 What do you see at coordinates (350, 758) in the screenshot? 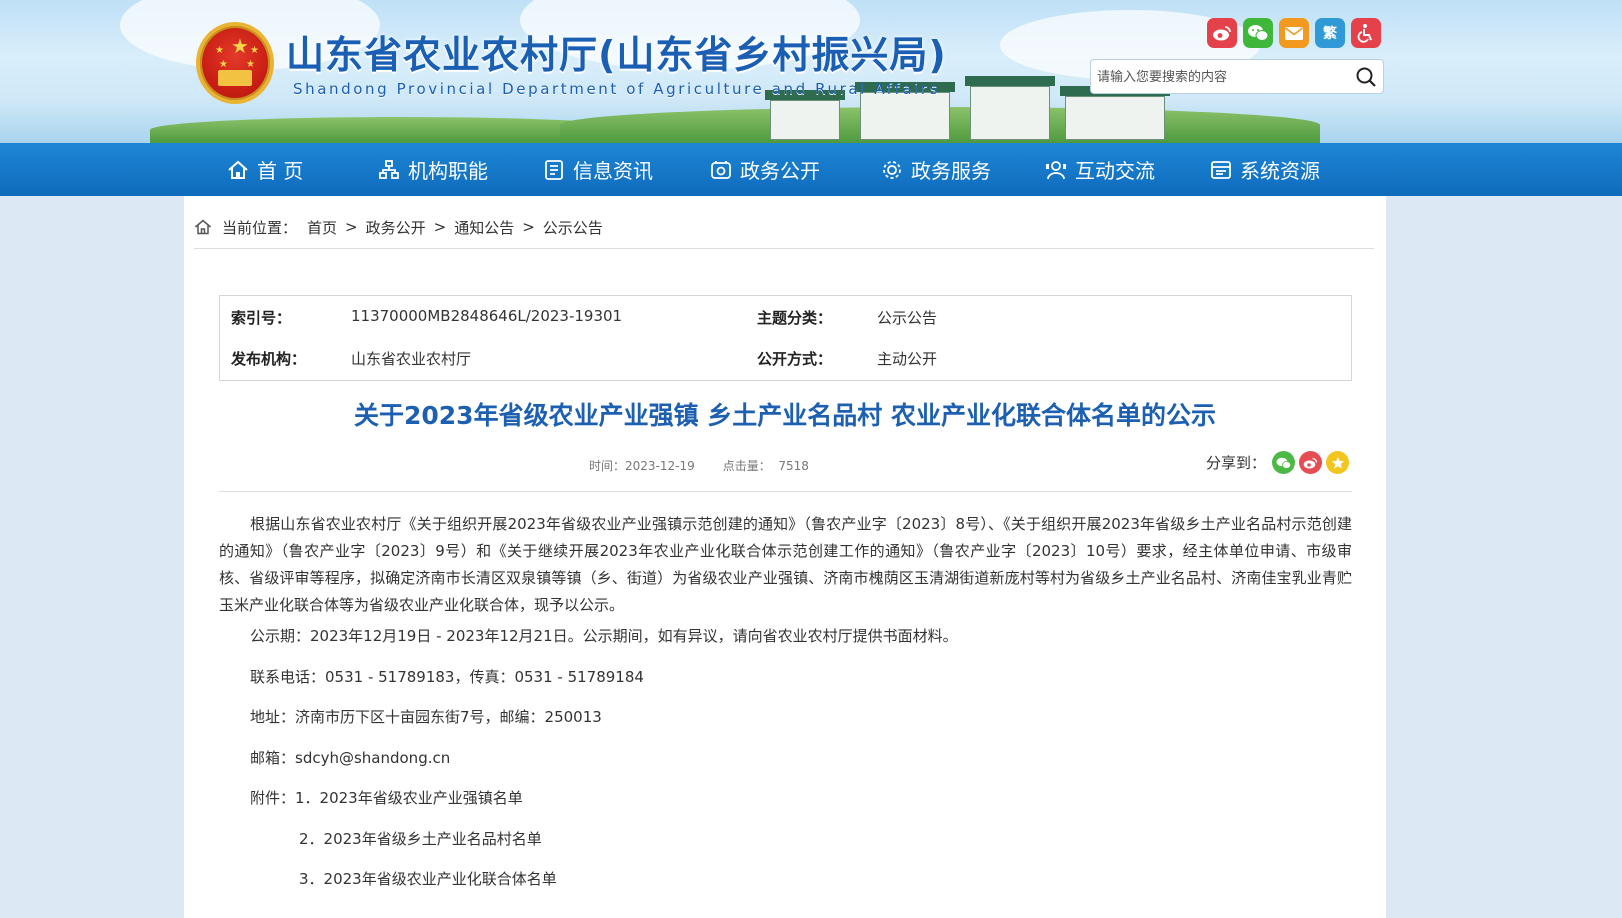
I see `contact-email: 邮箱：sdcyh@shandong.cn` at bounding box center [350, 758].